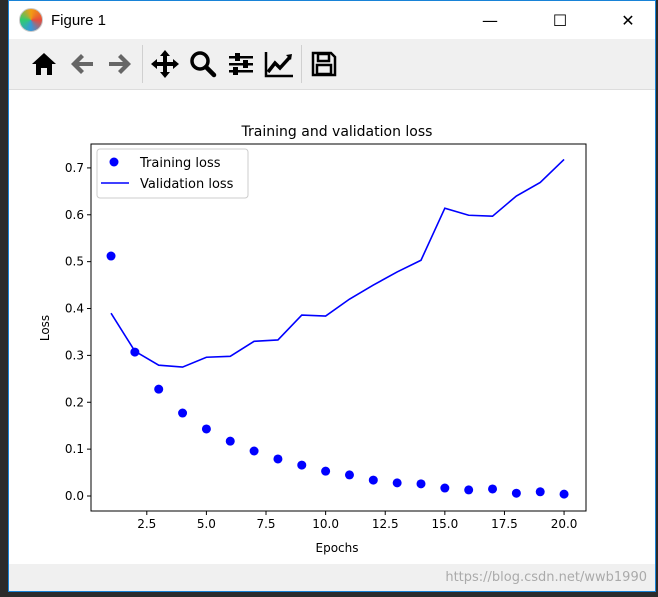 The width and height of the screenshot is (658, 597). What do you see at coordinates (165, 64) in the screenshot?
I see `pan-icon` at bounding box center [165, 64].